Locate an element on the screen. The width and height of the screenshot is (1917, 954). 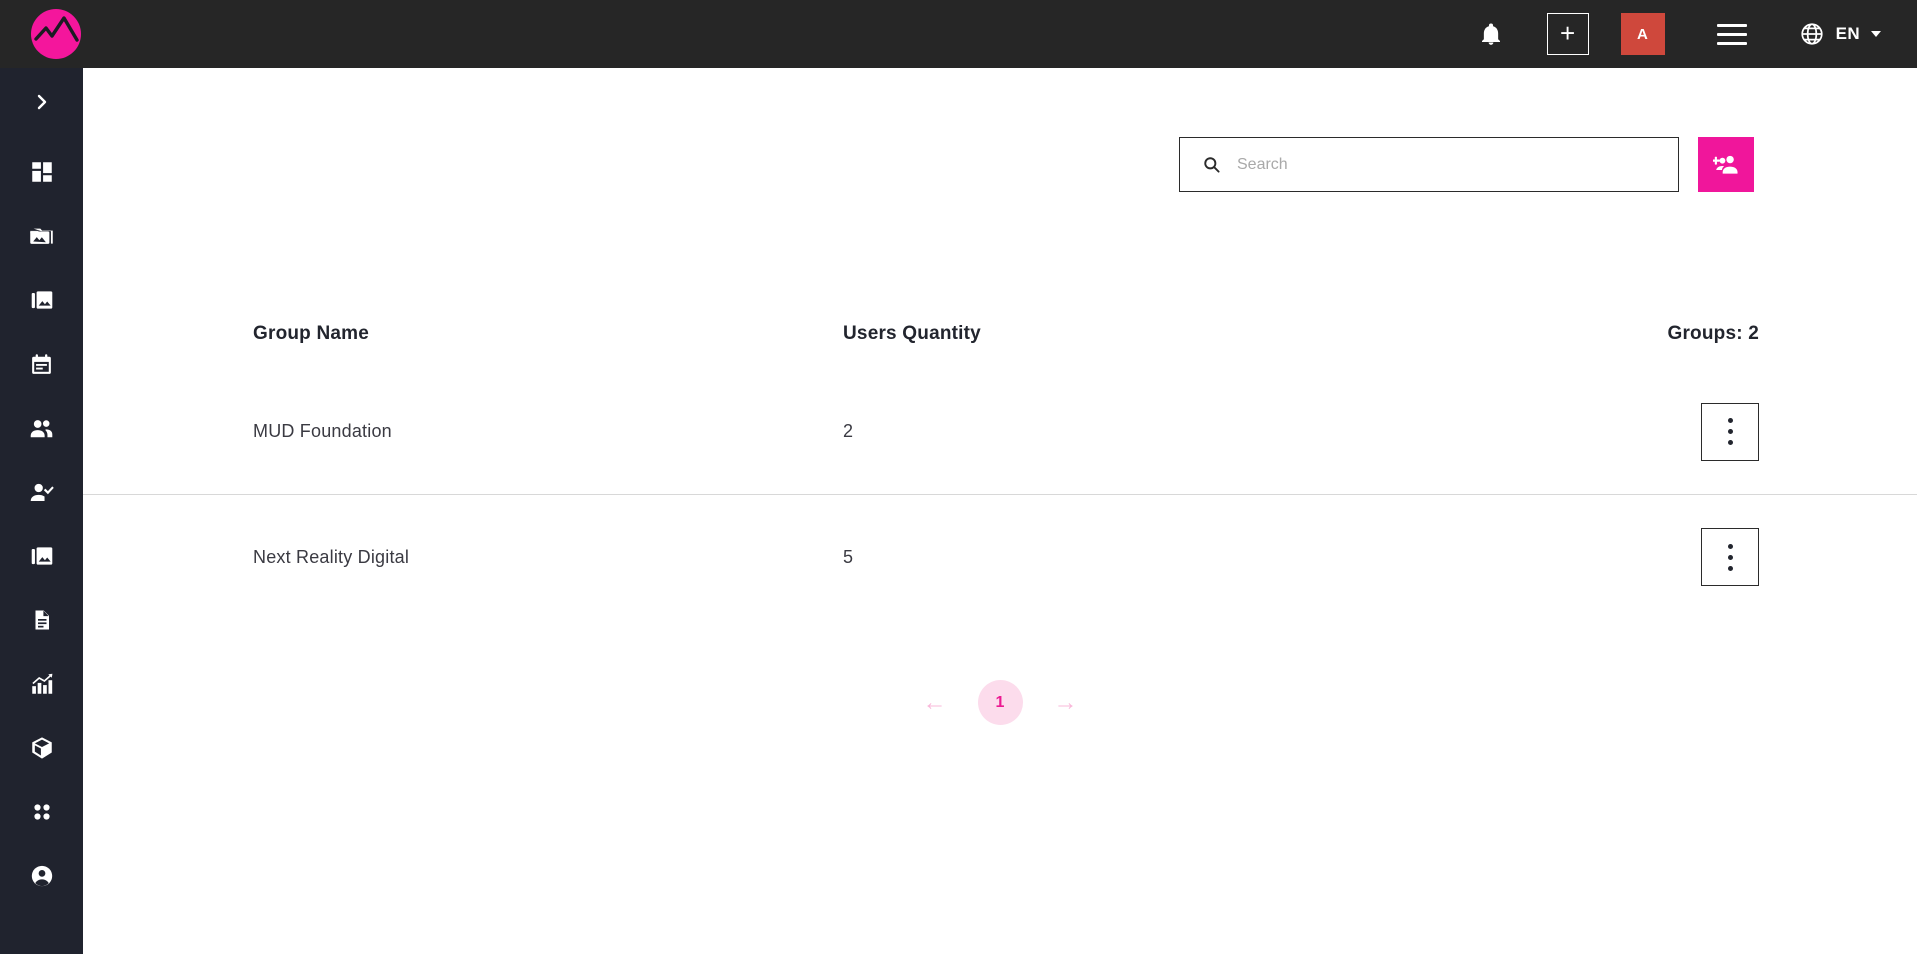
sidebar-item-dashboard is located at coordinates (41, 172).